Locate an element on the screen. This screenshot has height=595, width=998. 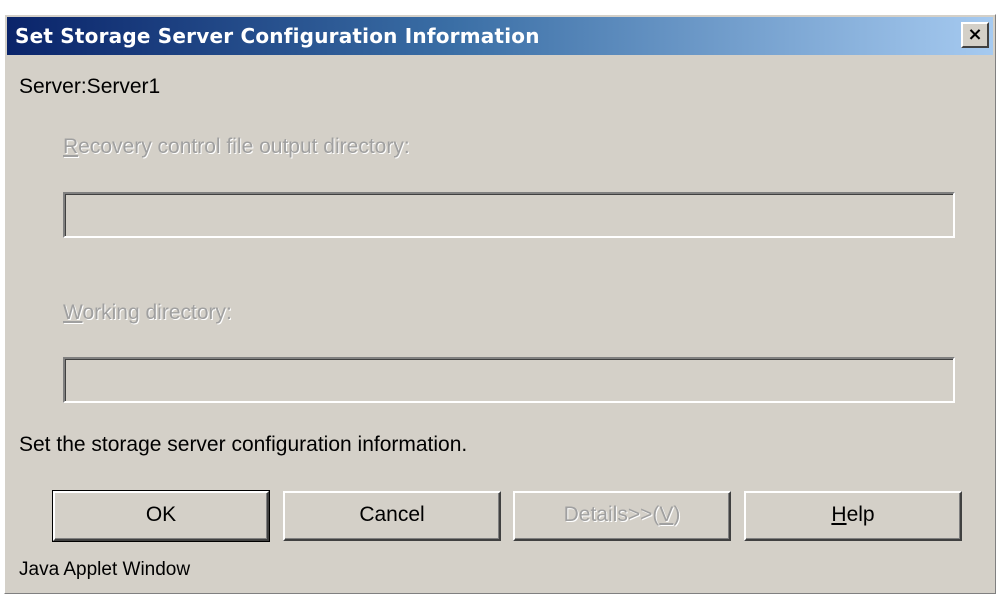
close-icon: × is located at coordinates (975, 34).